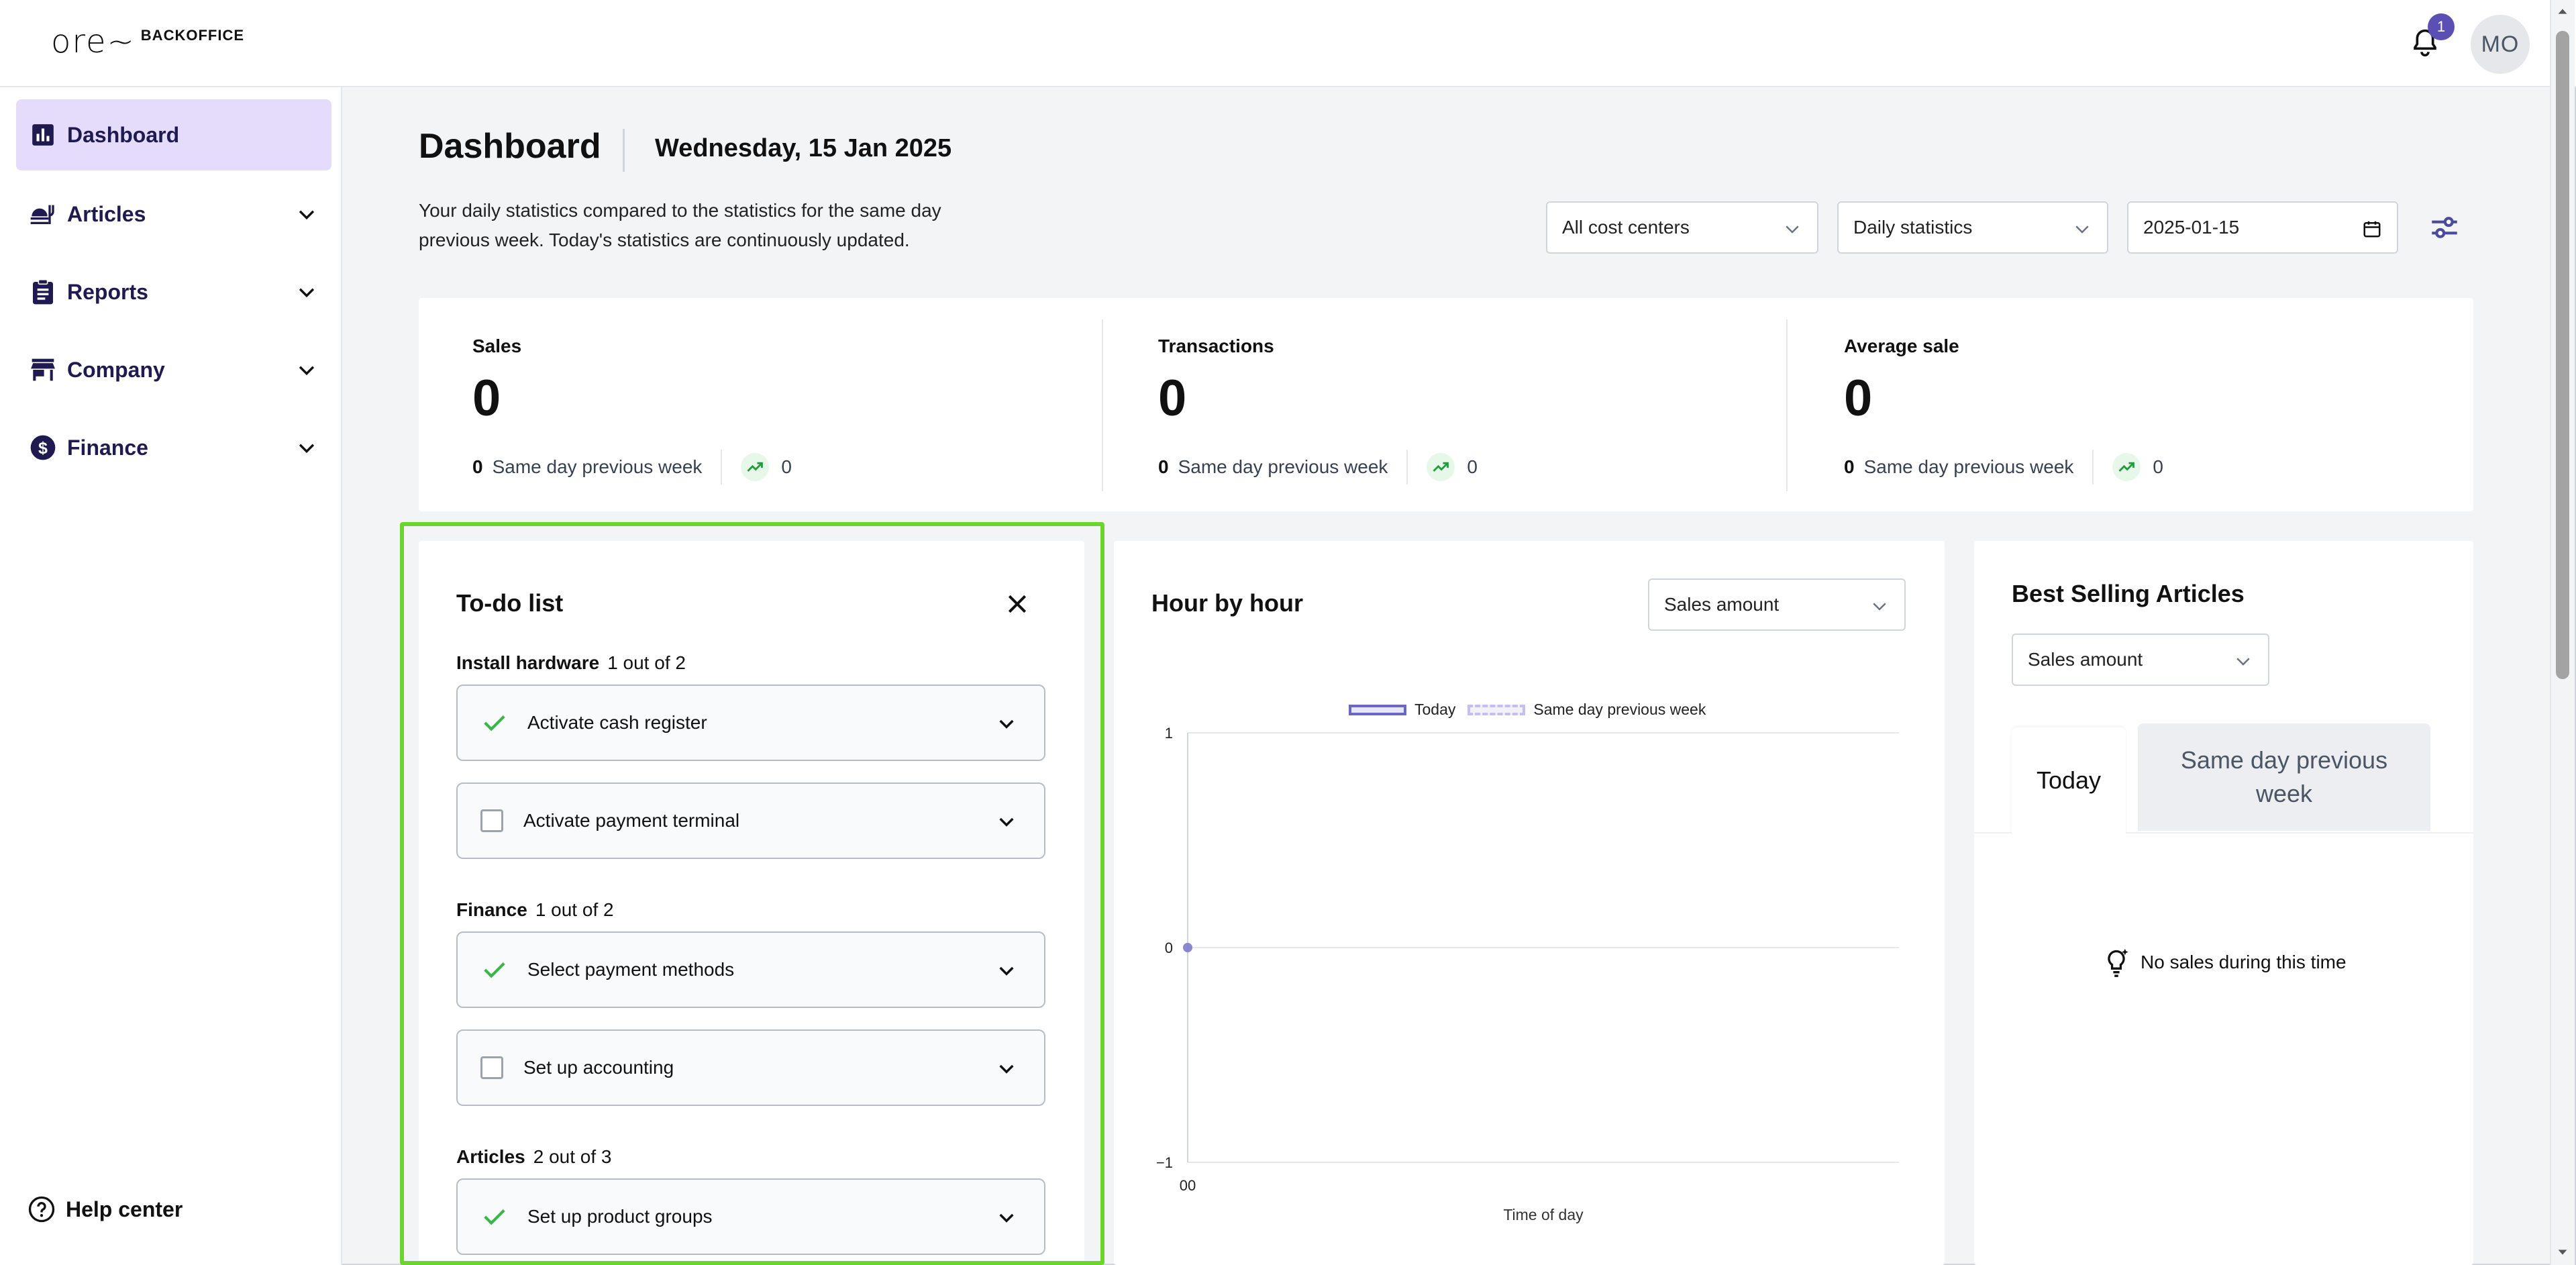 The width and height of the screenshot is (2576, 1265). Describe the element at coordinates (116, 369) in the screenshot. I see `sidebar-item-label: Company` at that location.